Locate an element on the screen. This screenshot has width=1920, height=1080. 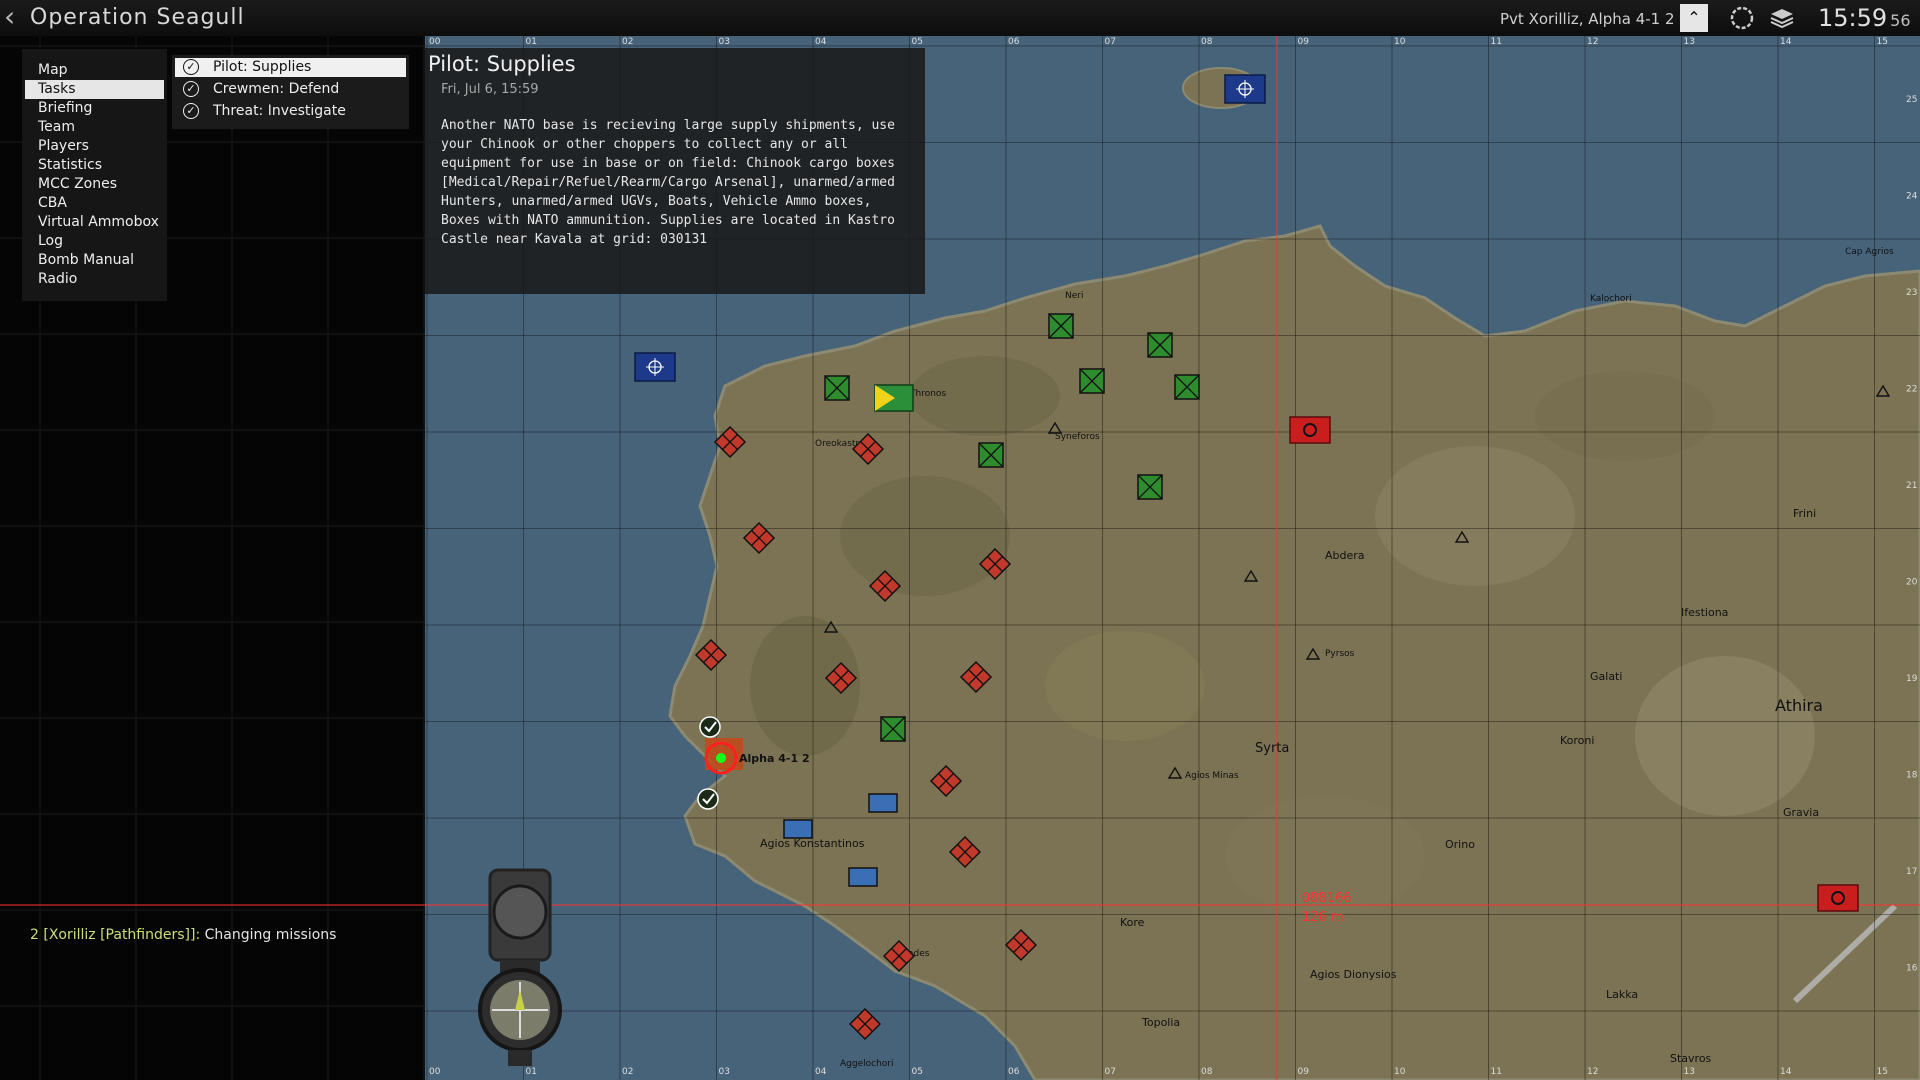
town-label: Topolia is located at coordinates (1160, 1022).